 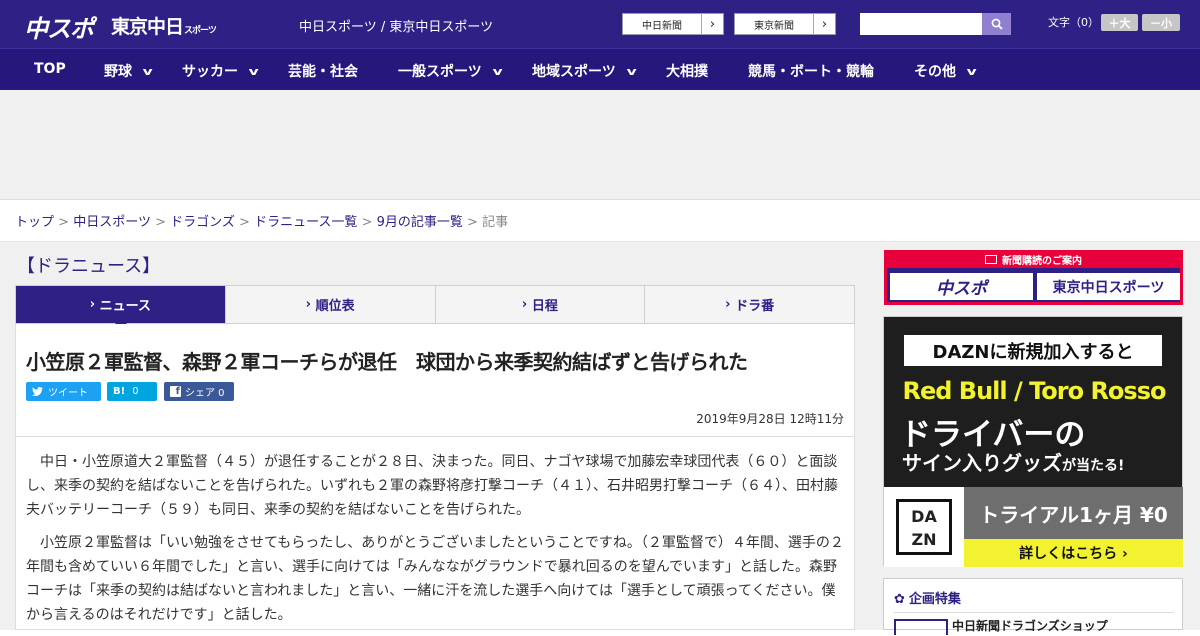 I want to click on feature-item: 中日新聞ドラゴンズショップ, so click(x=1034, y=623).